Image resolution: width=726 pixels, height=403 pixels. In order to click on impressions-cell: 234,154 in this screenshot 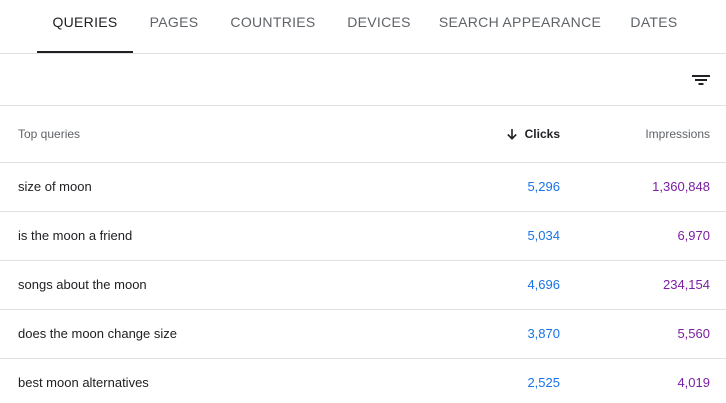, I will do `click(686, 284)`.